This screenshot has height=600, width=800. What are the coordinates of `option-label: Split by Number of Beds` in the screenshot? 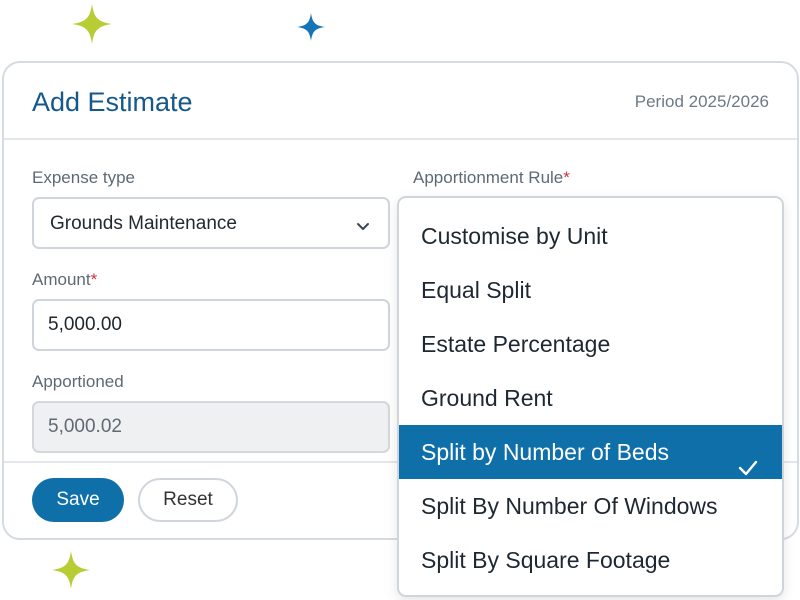 It's located at (545, 452).